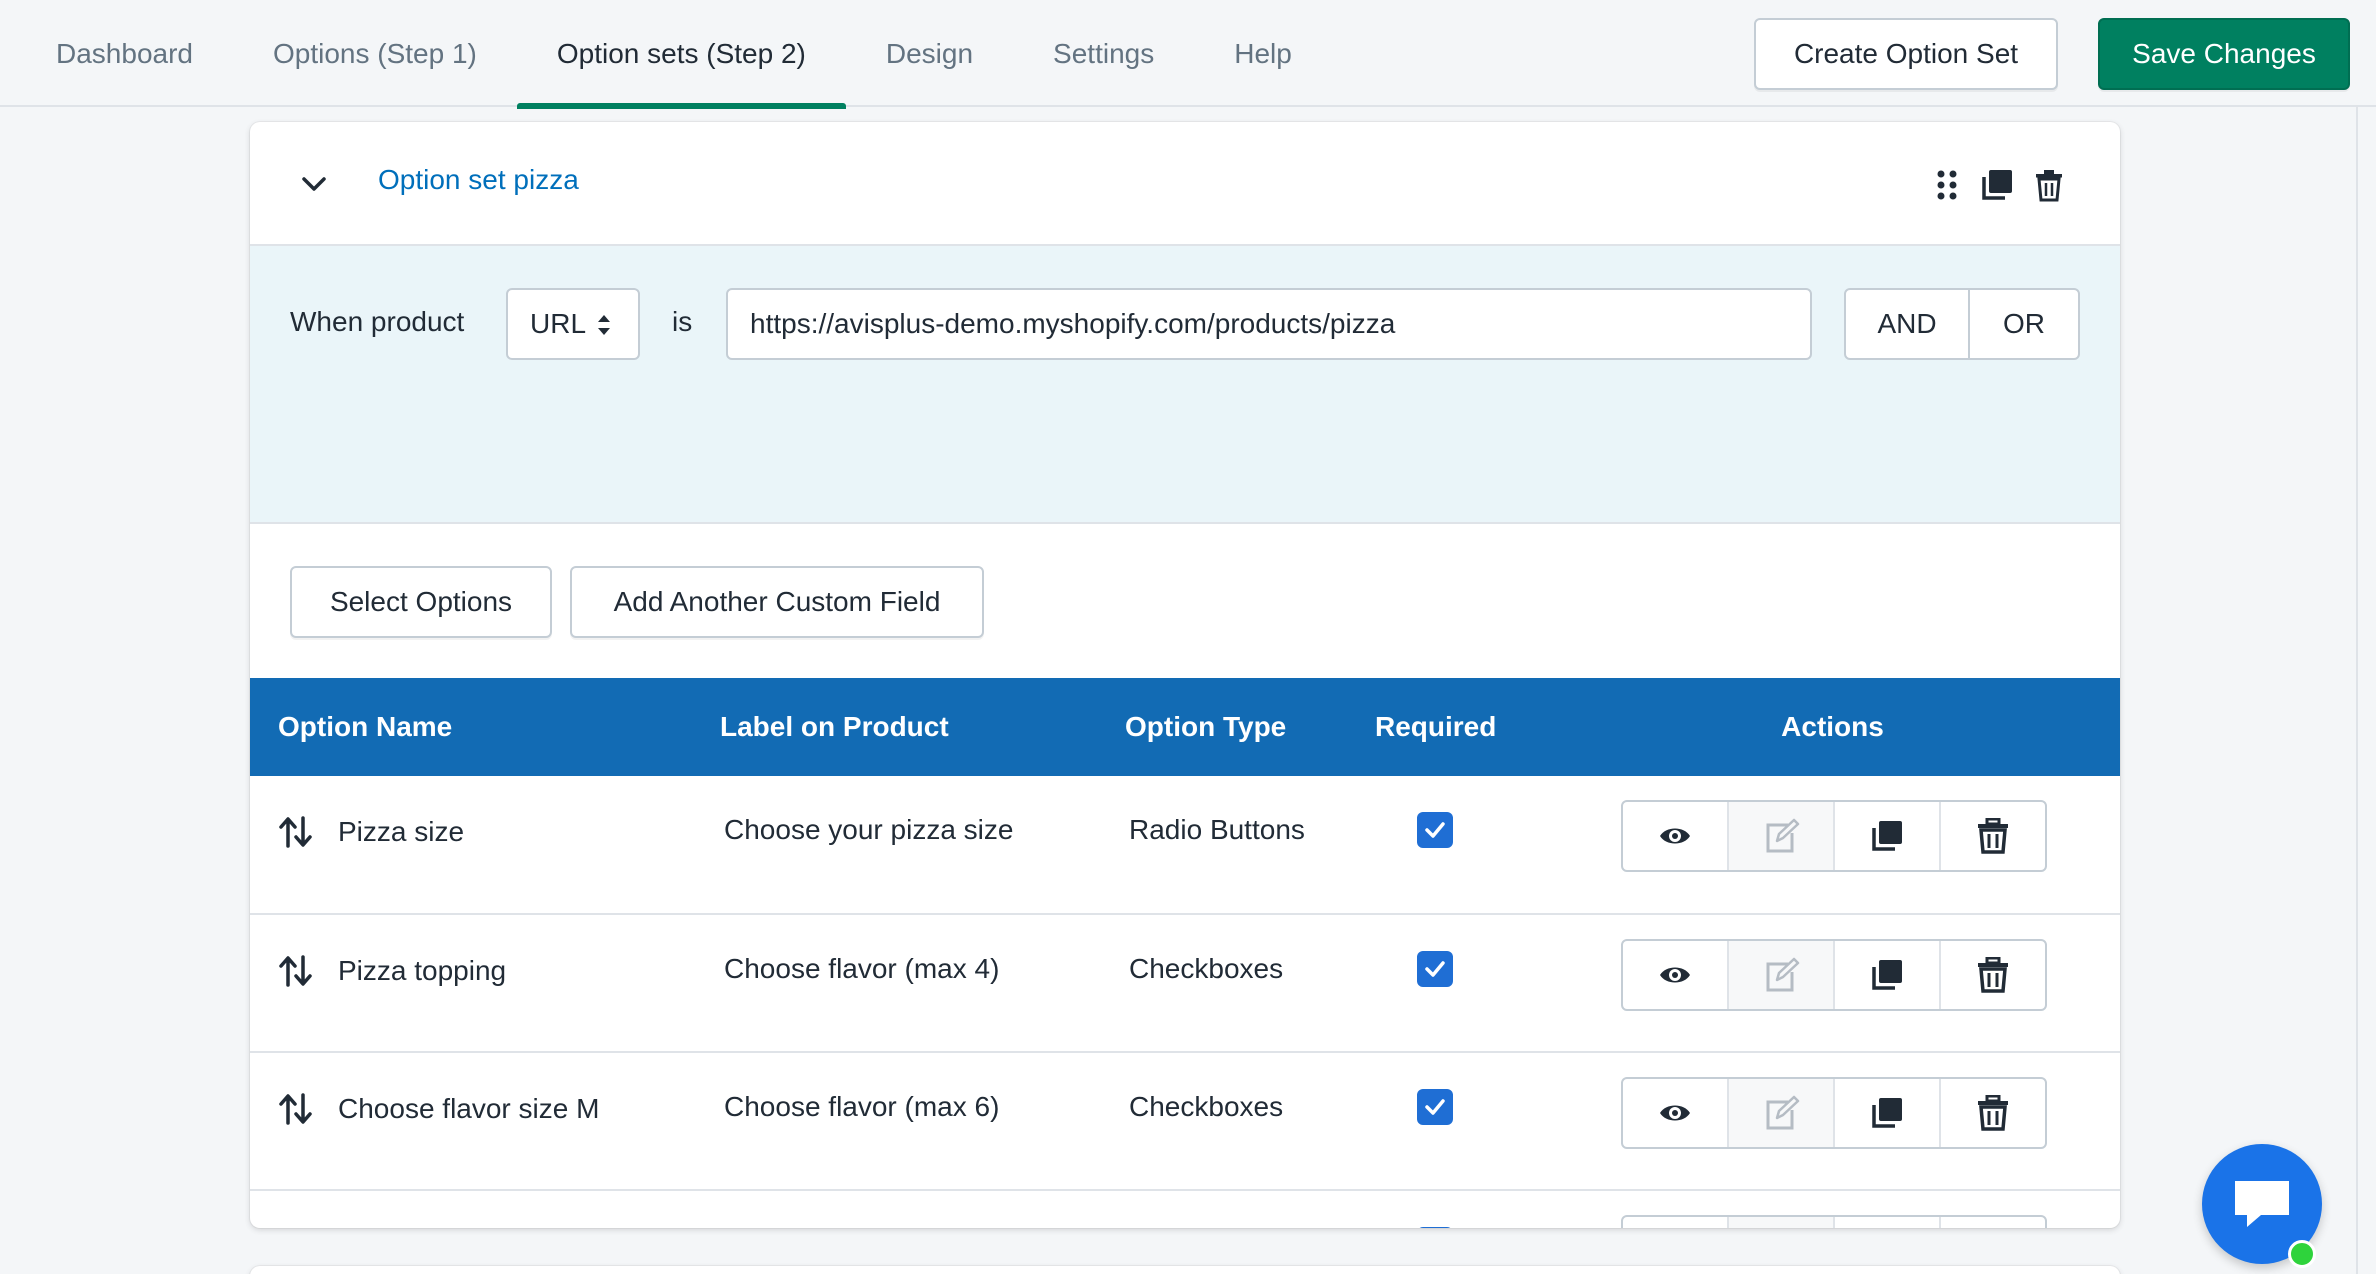 This screenshot has width=2376, height=1274. I want to click on or-button: OR, so click(2024, 324).